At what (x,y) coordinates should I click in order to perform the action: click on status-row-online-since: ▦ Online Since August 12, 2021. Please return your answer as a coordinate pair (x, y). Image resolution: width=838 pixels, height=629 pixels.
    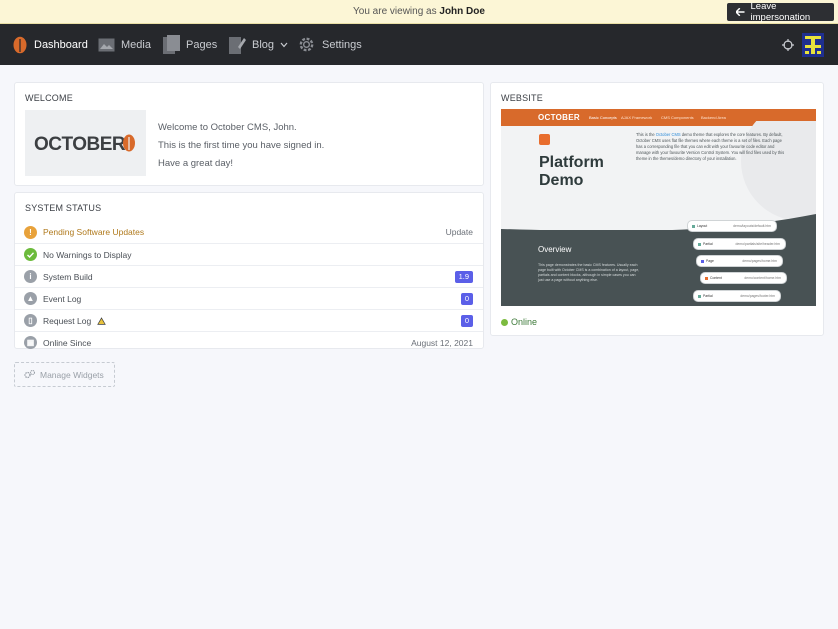
    Looking at the image, I should click on (249, 342).